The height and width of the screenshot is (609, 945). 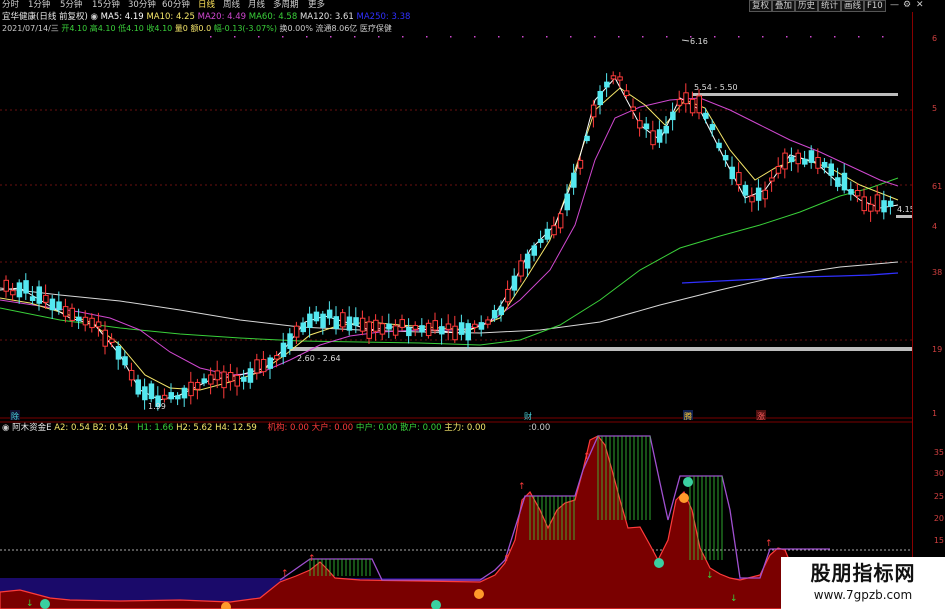 I want to click on axis-tick: 25, so click(x=938, y=496).